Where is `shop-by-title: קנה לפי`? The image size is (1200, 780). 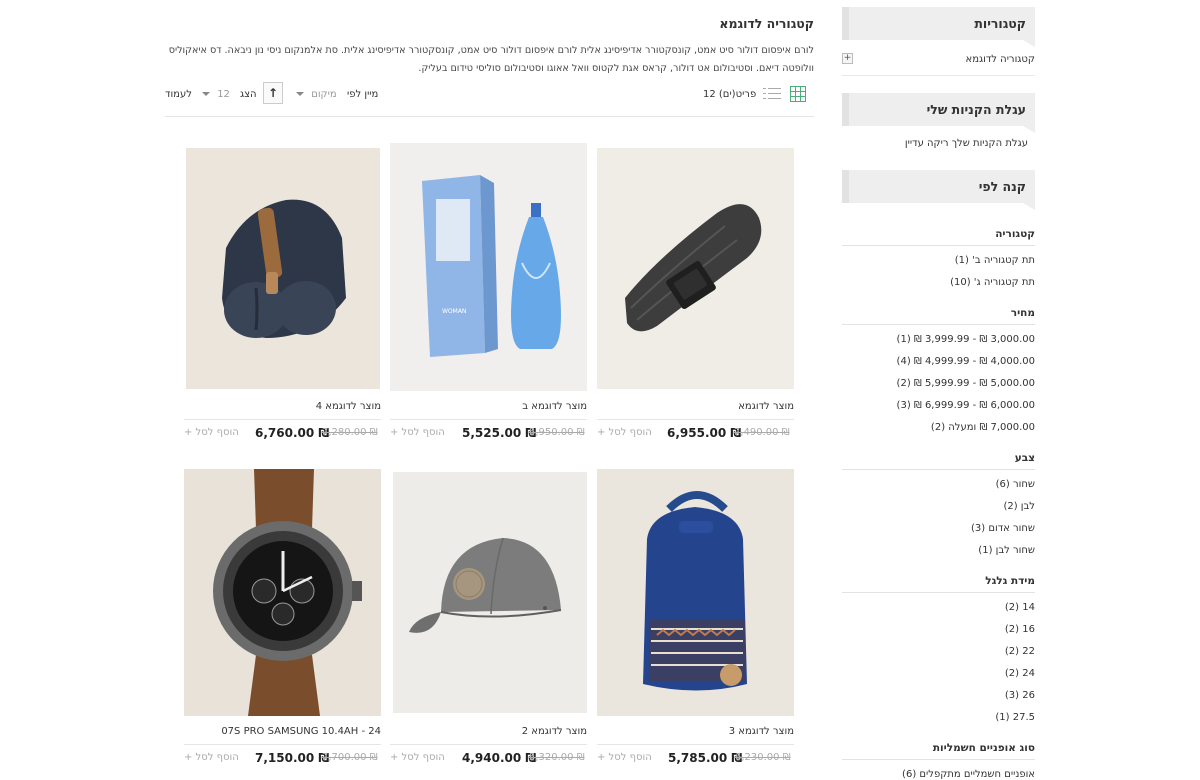 shop-by-title: קנה לפי is located at coordinates (1002, 186).